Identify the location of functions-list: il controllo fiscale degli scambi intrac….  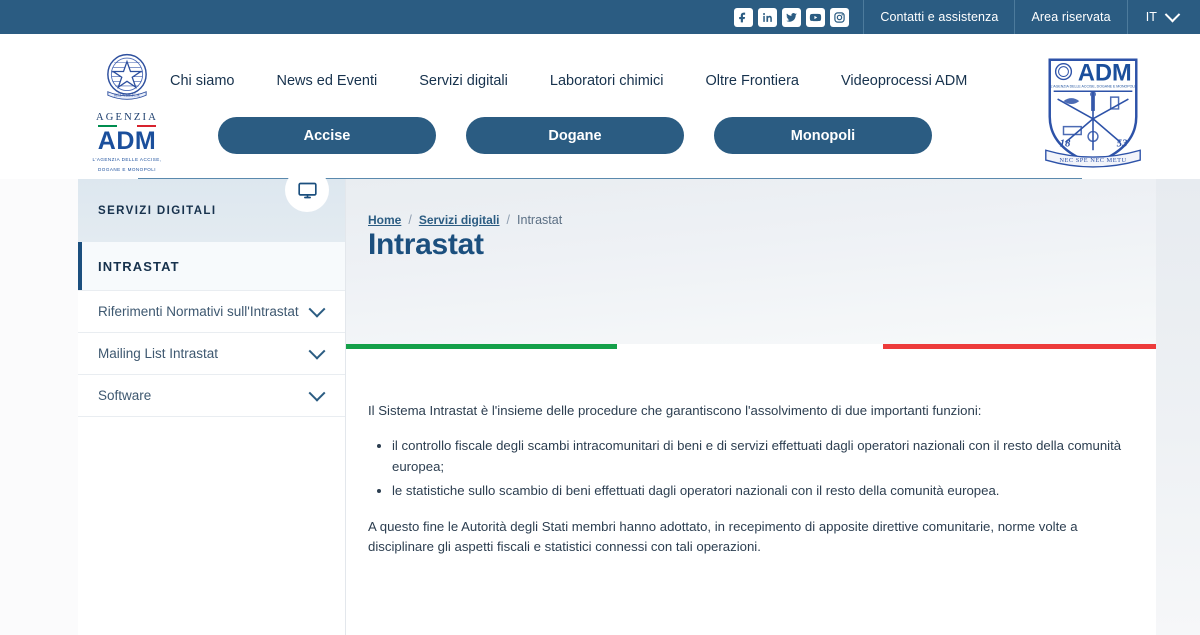
(751, 468).